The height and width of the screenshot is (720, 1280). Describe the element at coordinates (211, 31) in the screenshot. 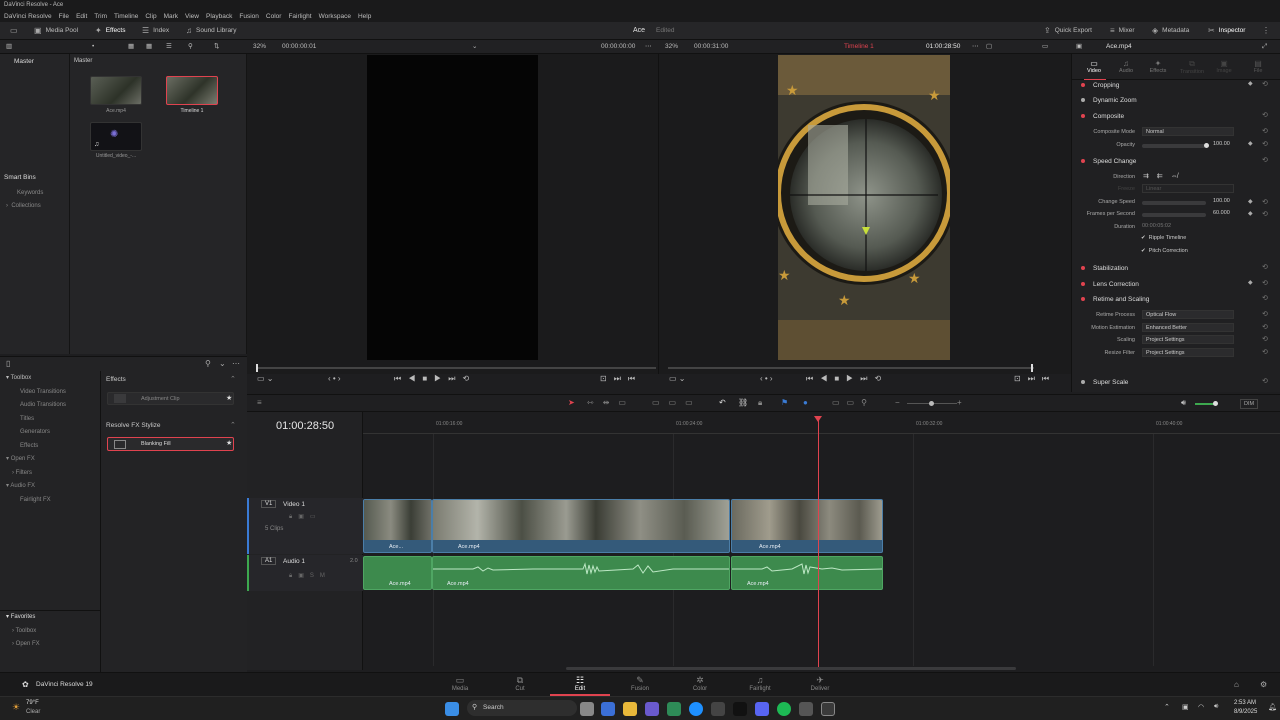

I see `sound-library-button: ♫ Sound Library` at that location.